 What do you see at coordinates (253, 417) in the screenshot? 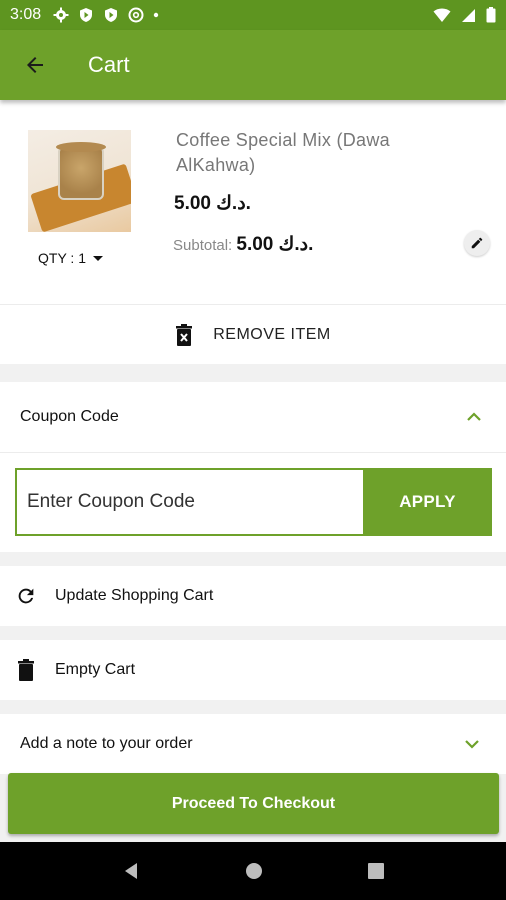
I see `coupon-header: Coupon Code` at bounding box center [253, 417].